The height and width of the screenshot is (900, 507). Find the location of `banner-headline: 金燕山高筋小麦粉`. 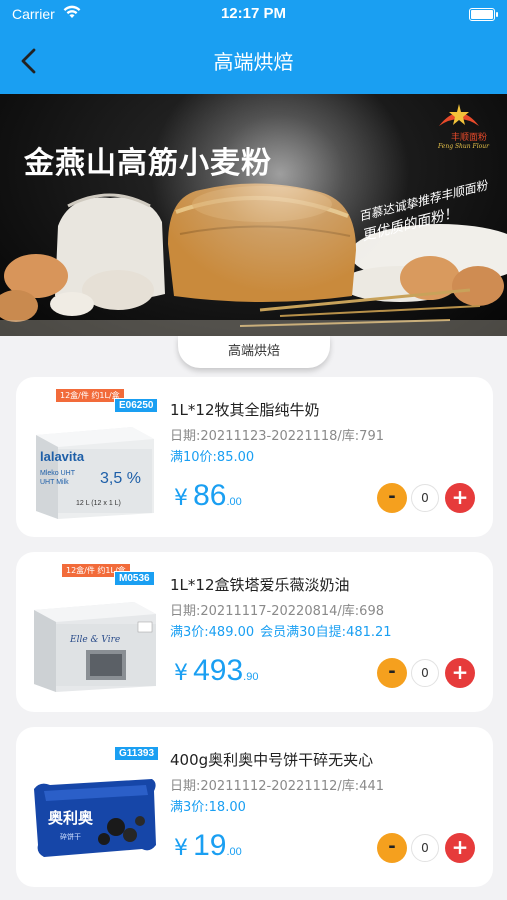

banner-headline: 金燕山高筋小麦粉 is located at coordinates (148, 163).